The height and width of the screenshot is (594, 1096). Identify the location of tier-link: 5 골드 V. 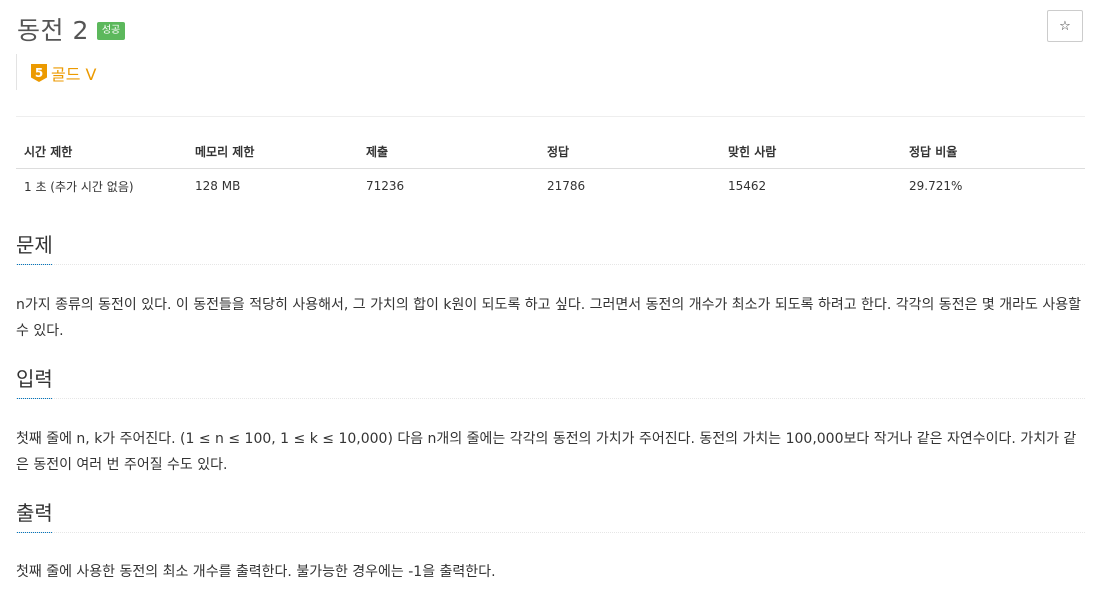
(63, 73).